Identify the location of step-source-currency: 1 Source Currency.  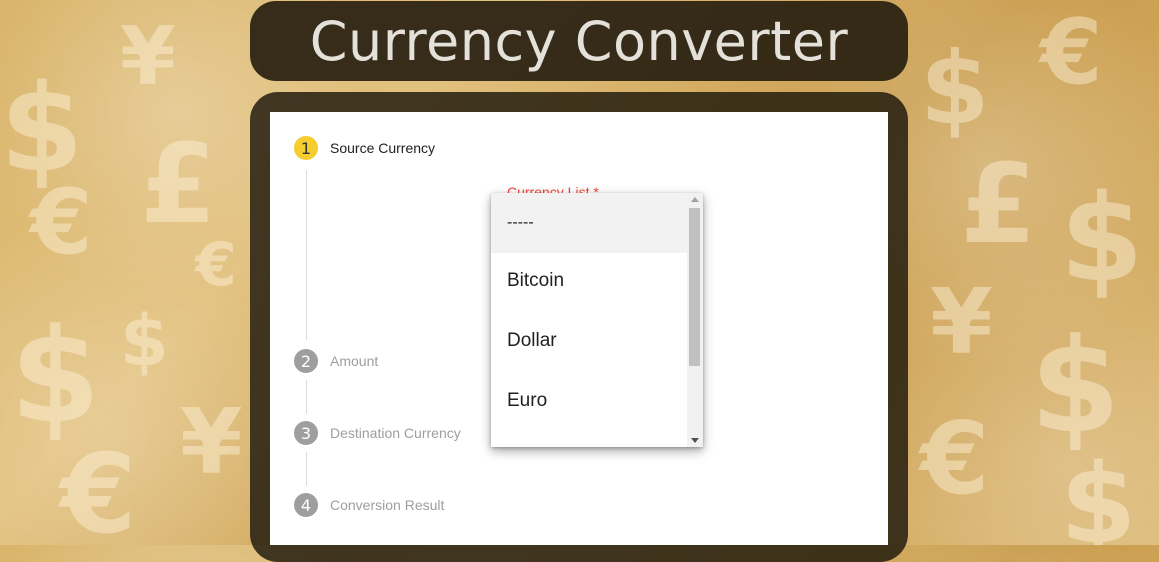
(364, 148).